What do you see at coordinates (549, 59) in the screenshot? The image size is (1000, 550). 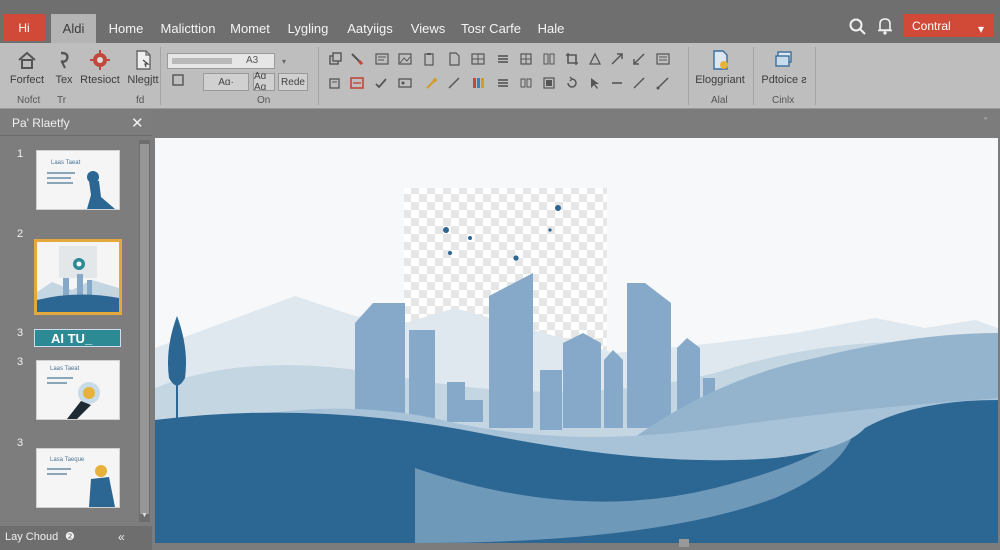 I see `columns-icon` at bounding box center [549, 59].